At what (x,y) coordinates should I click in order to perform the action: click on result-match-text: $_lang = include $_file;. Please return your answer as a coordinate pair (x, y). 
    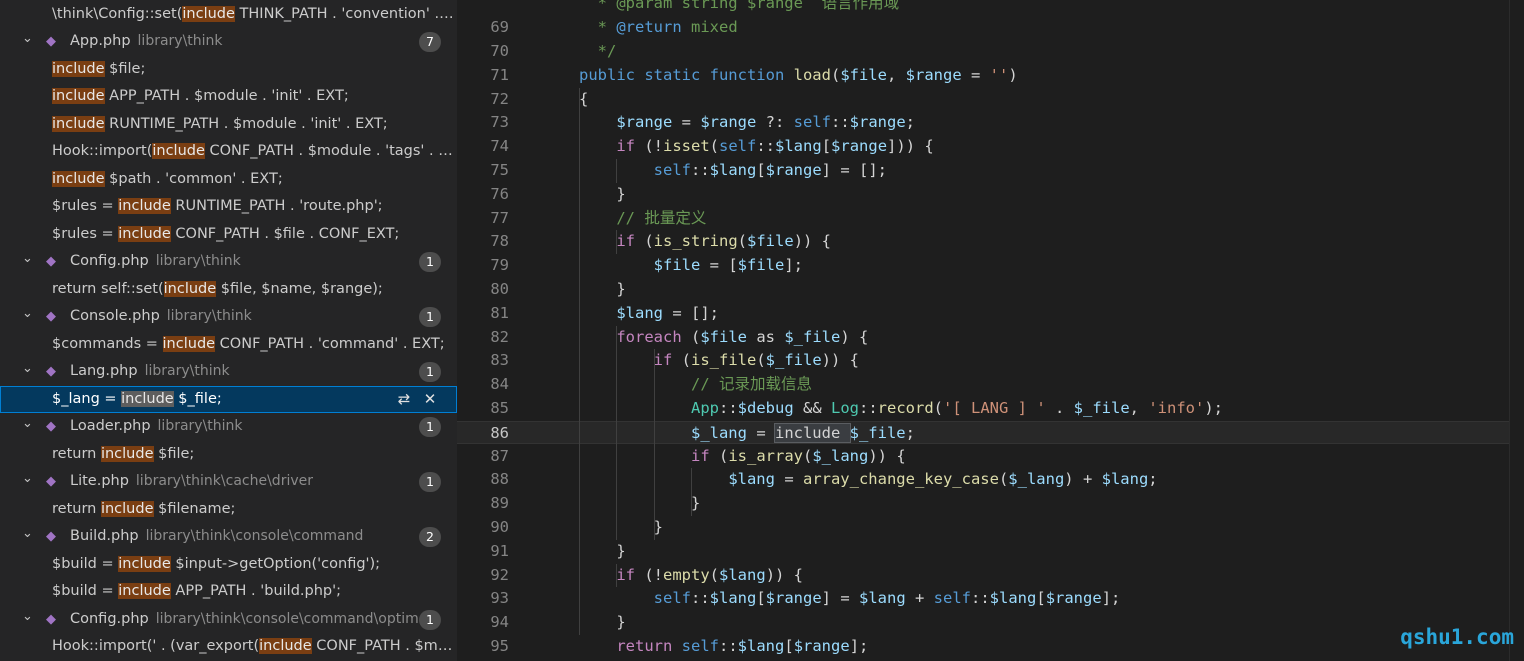
    Looking at the image, I should click on (137, 398).